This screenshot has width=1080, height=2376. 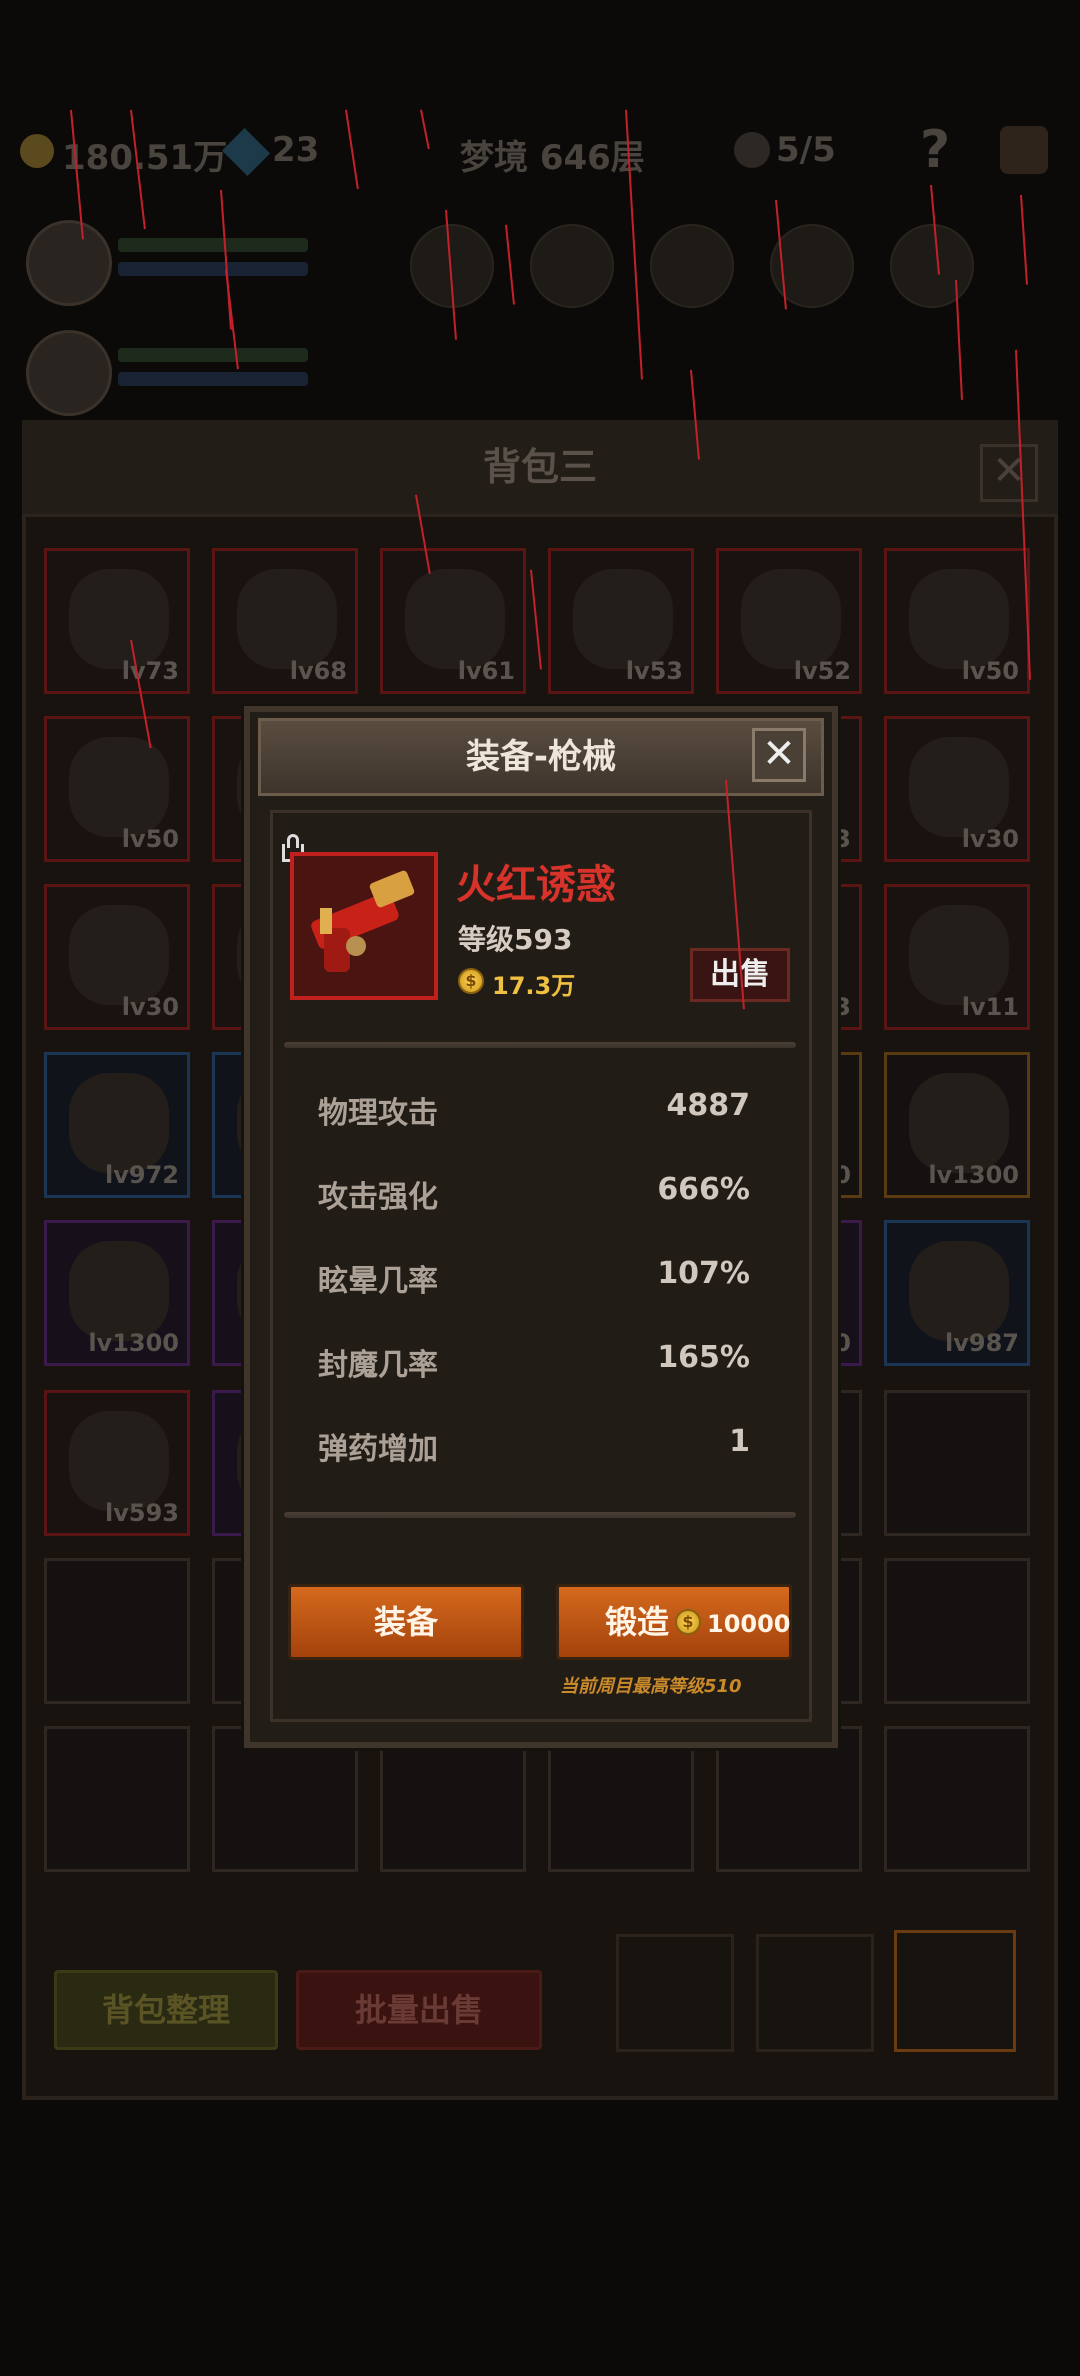 I want to click on bag-slot: lv52, so click(x=789, y=621).